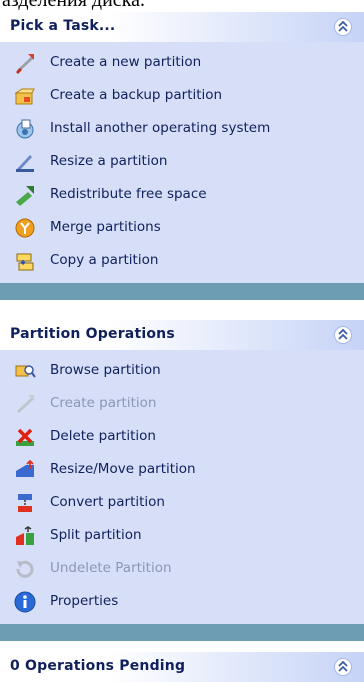  I want to click on op-create-partition: Create partition, so click(182, 403).